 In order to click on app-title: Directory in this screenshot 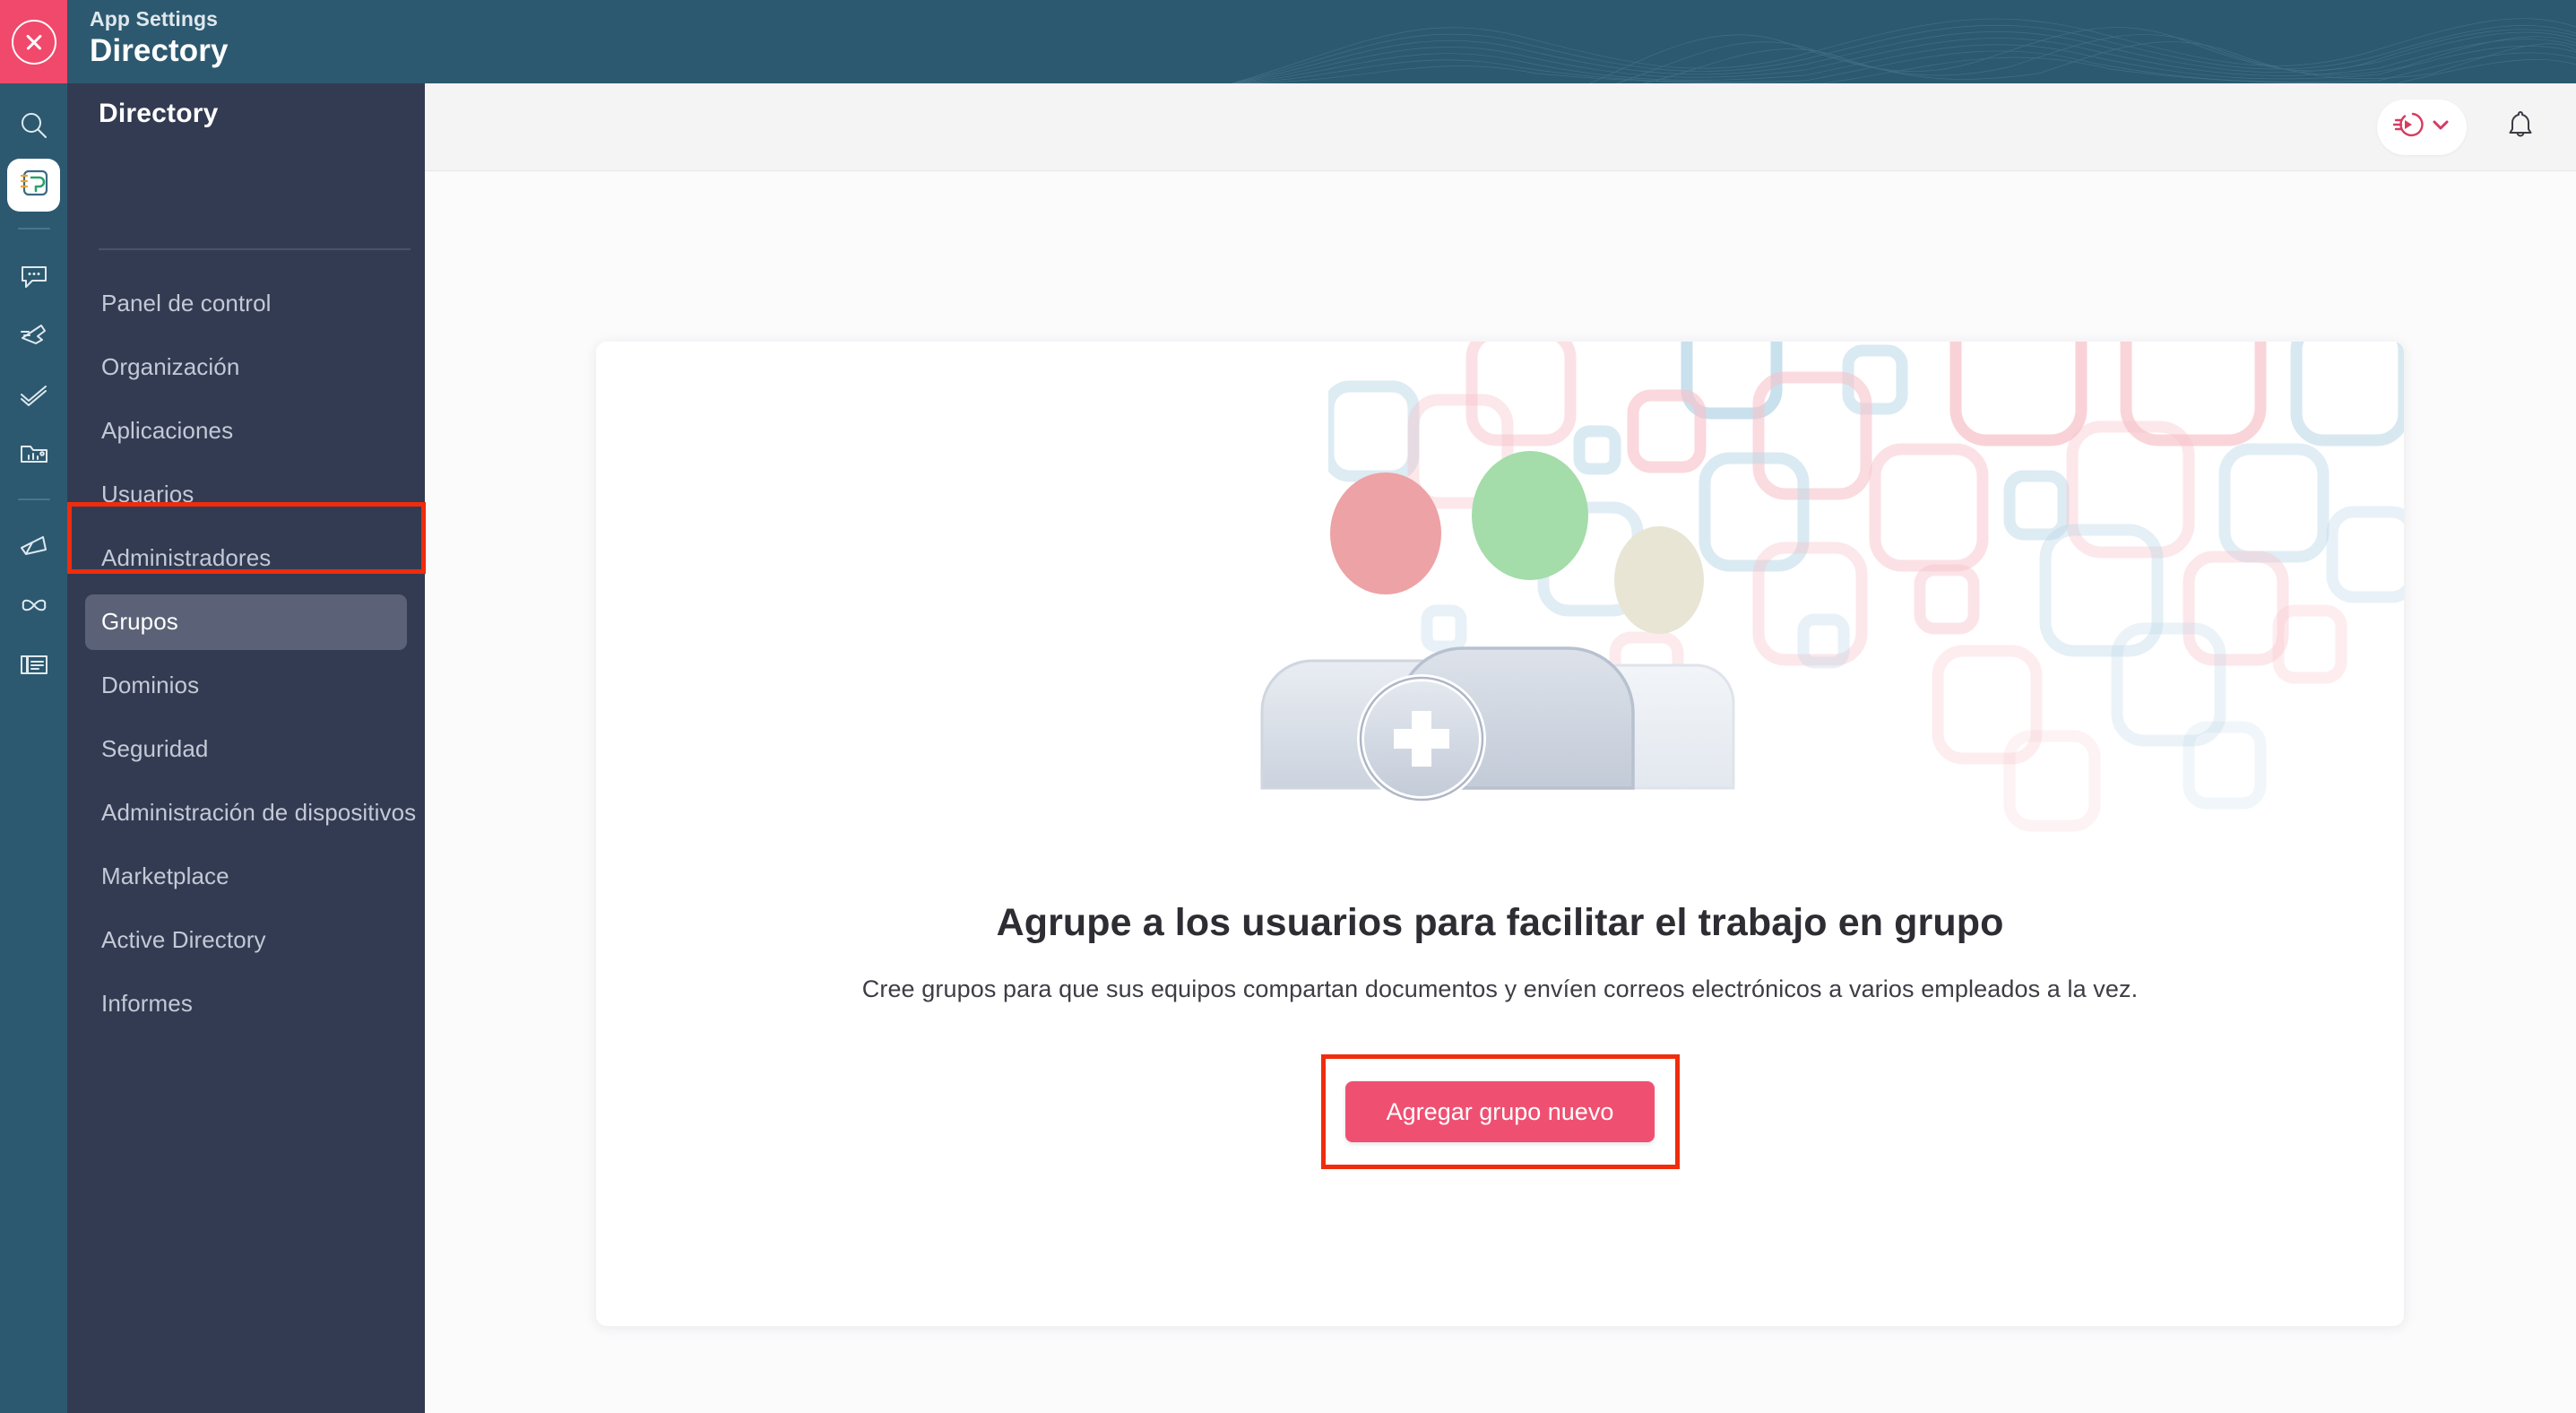, I will do `click(159, 50)`.